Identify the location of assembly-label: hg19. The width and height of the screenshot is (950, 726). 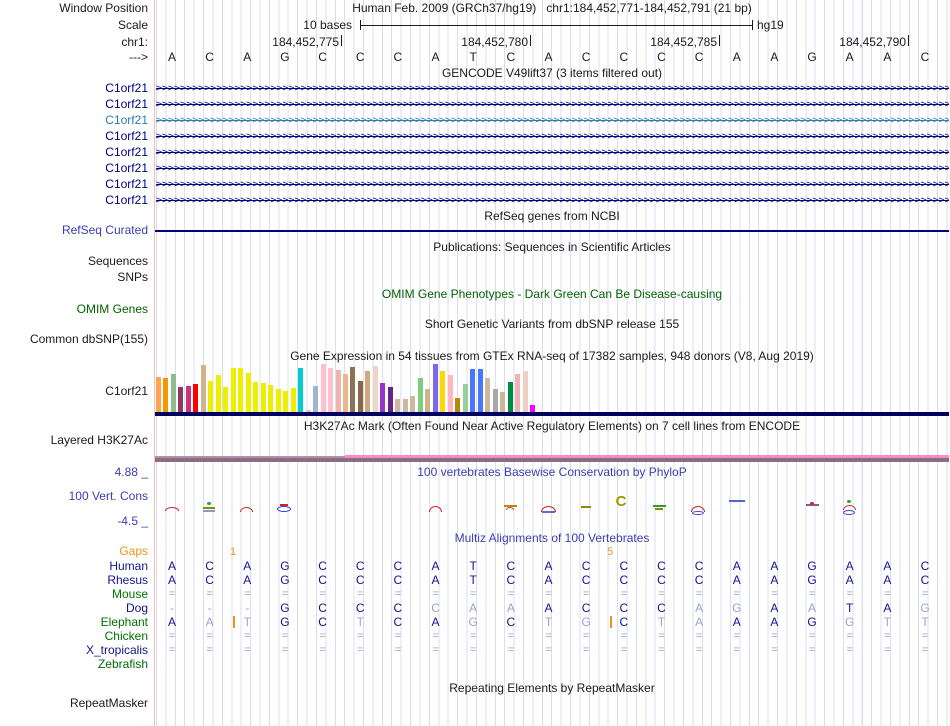
(770, 25).